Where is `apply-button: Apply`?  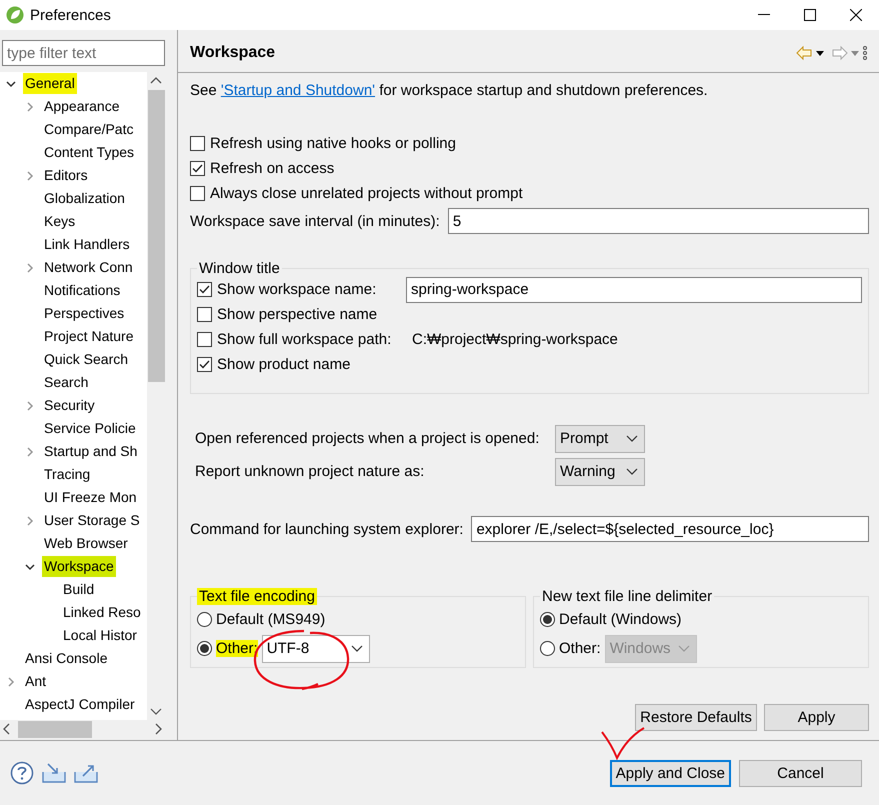
apply-button: Apply is located at coordinates (816, 717).